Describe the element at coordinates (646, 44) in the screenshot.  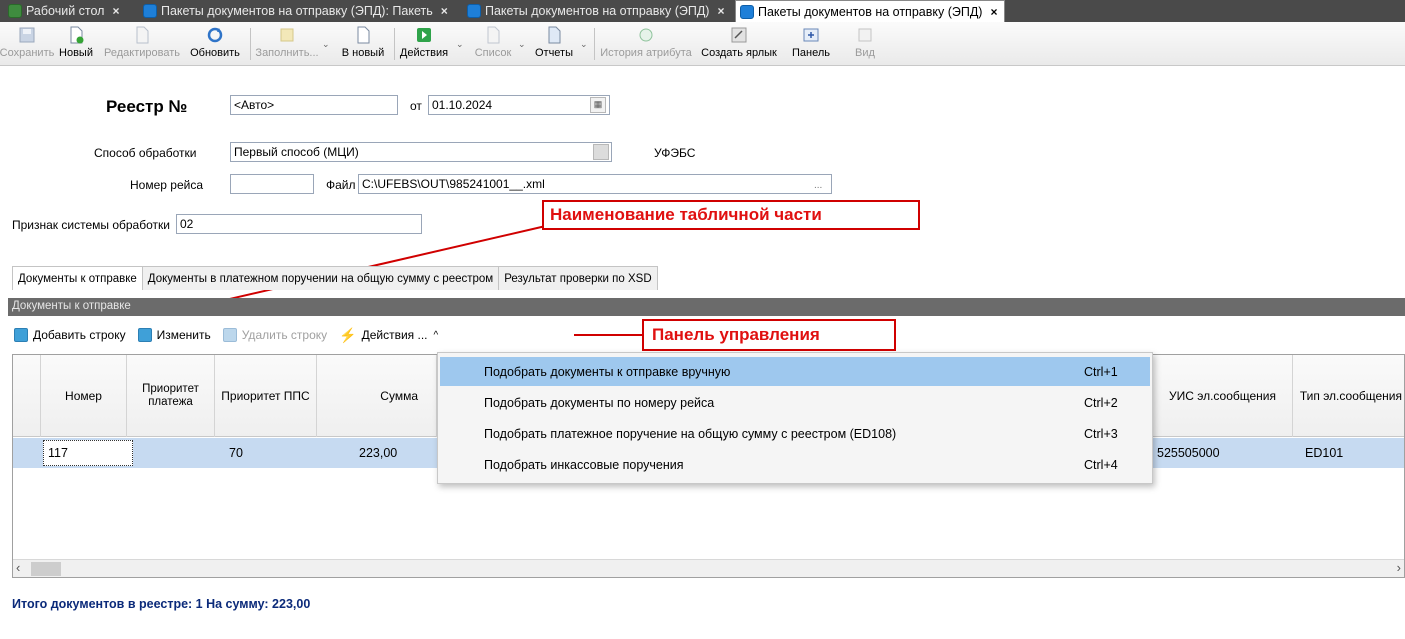
I see `attribute-history-button: История атрибута` at that location.